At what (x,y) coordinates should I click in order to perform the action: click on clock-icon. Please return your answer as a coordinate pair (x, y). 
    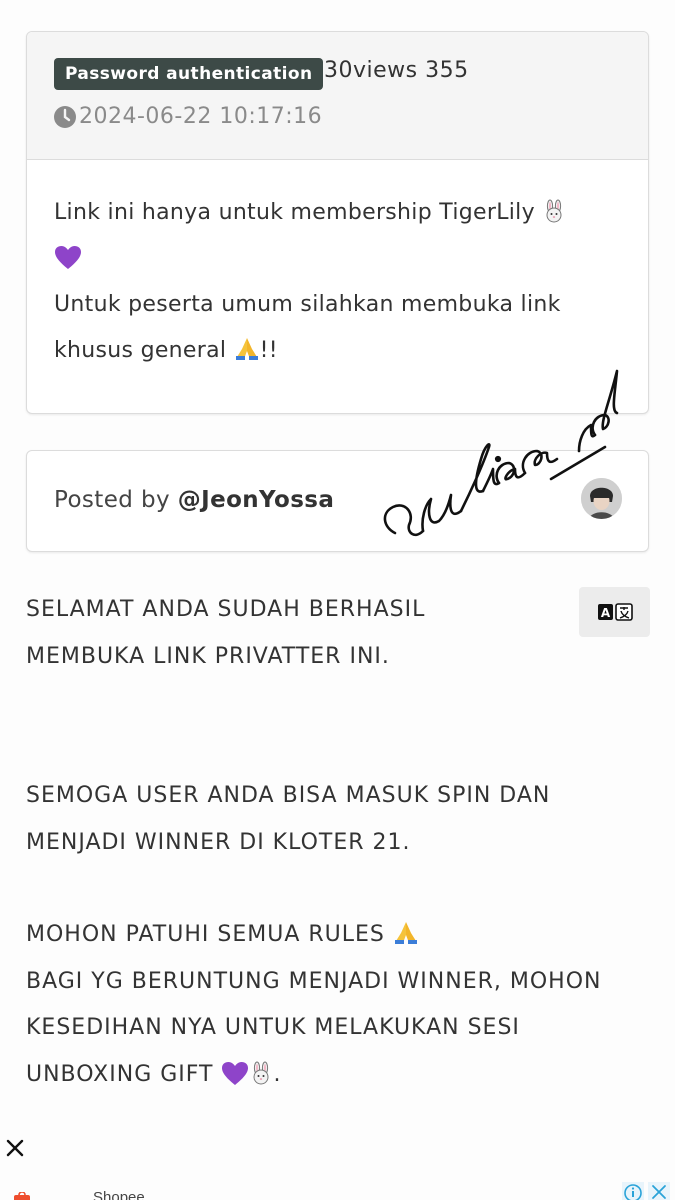
    Looking at the image, I should click on (65, 116).